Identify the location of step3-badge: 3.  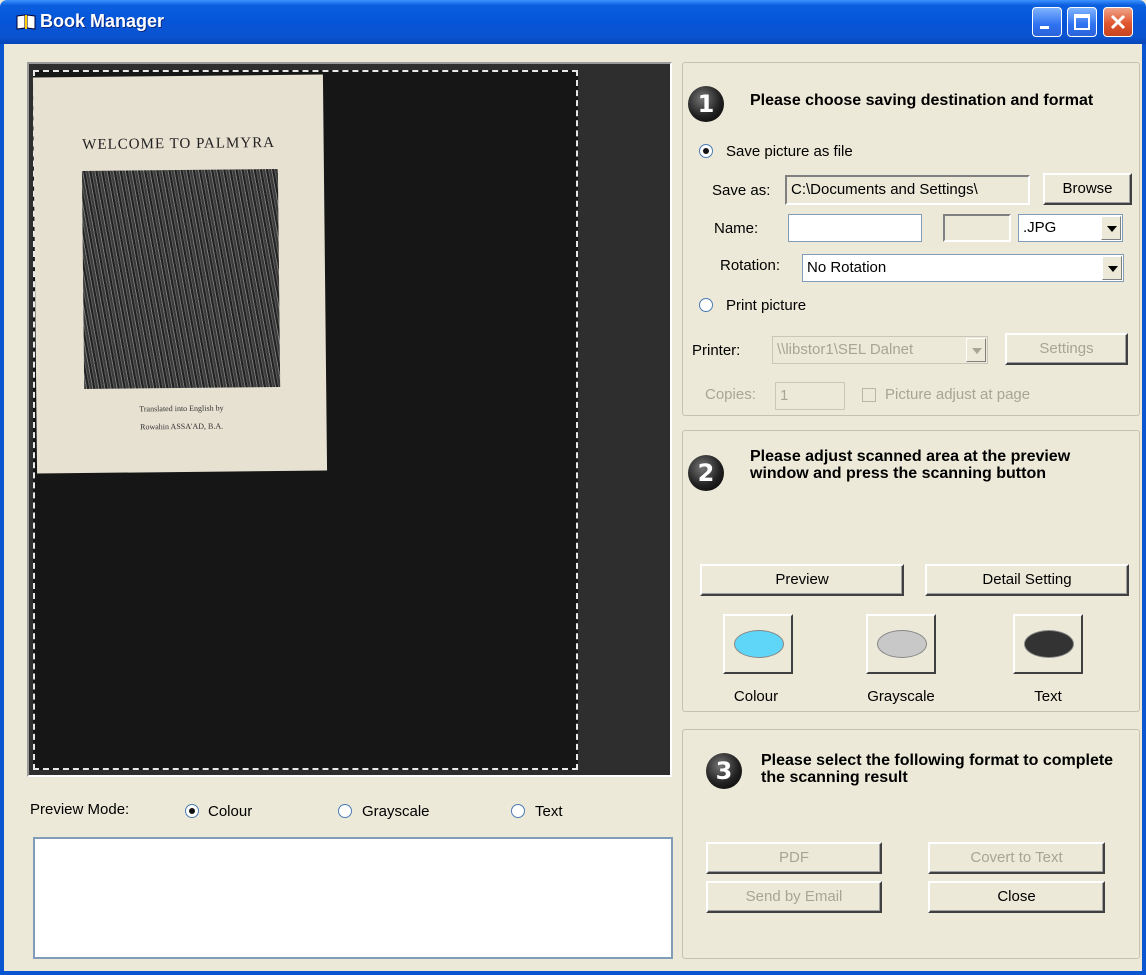
(724, 771).